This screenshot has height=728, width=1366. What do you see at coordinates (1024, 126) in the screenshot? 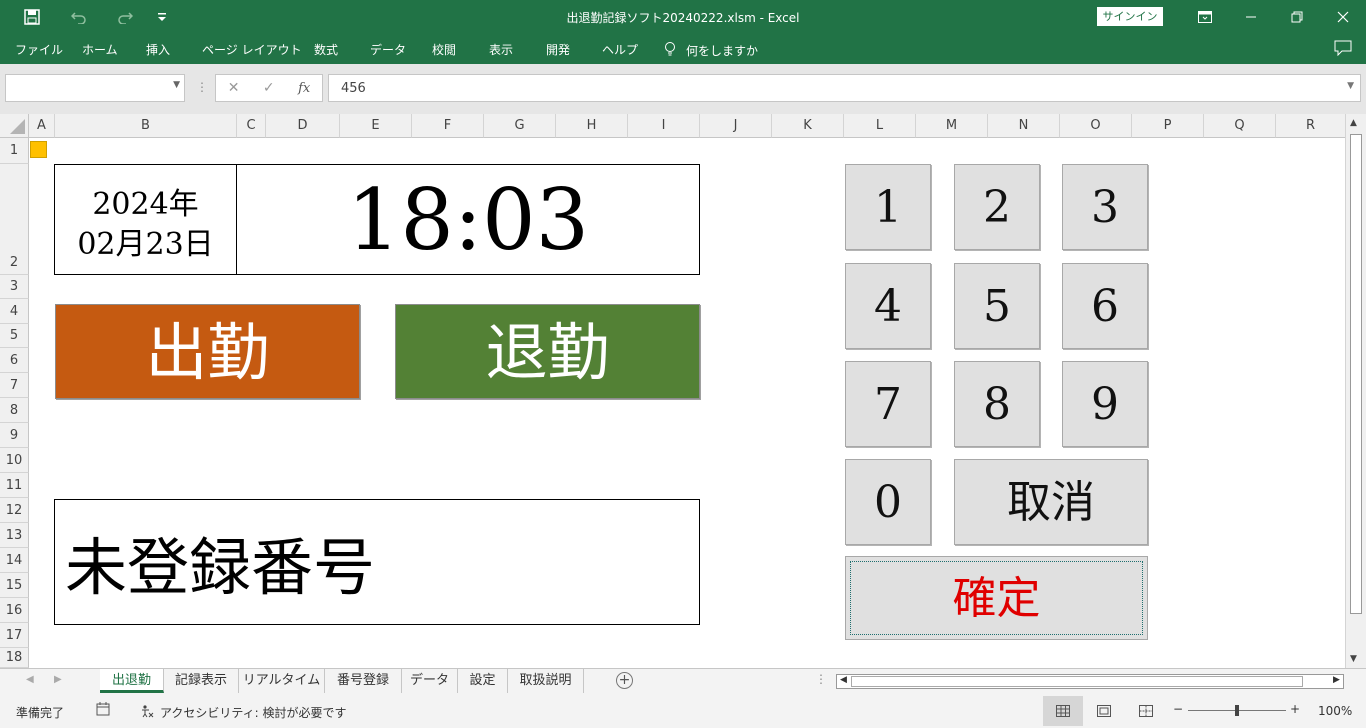
I see `column-header-n: N` at bounding box center [1024, 126].